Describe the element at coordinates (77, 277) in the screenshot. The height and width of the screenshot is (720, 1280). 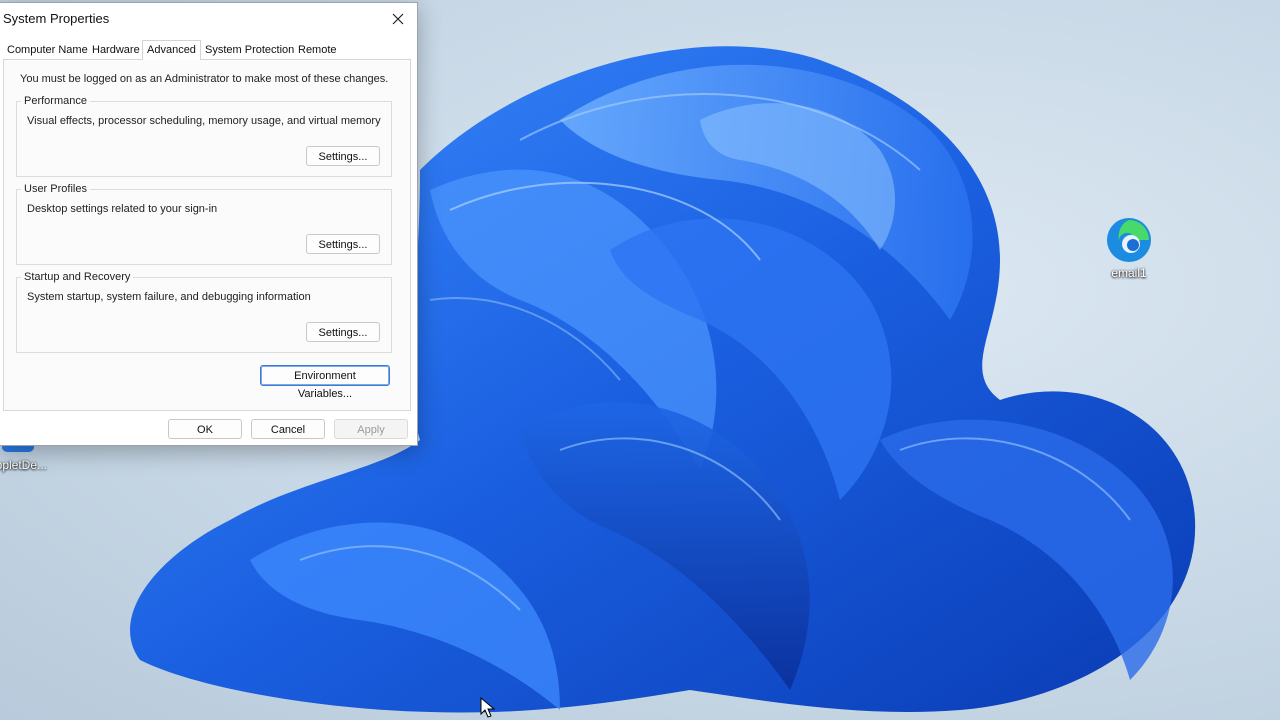
I see `startup-recovery-label: Startup and Recovery` at that location.